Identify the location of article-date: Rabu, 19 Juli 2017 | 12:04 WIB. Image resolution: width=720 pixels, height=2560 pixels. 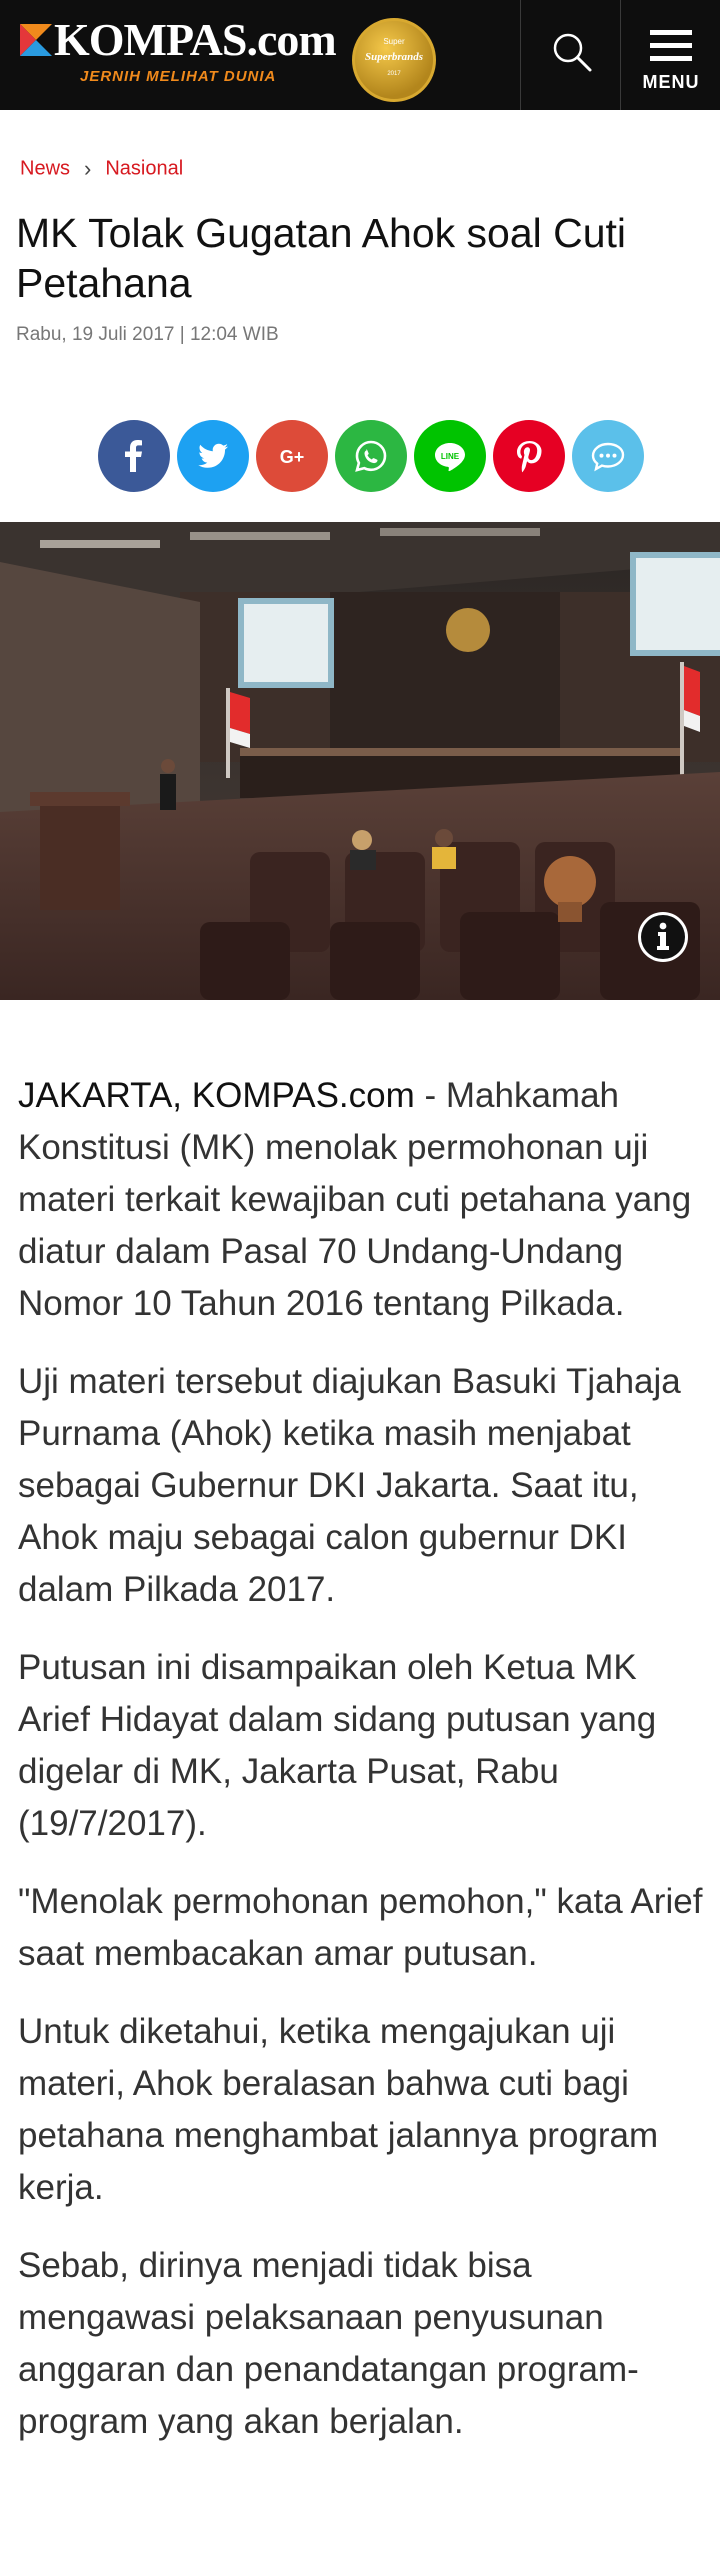
(147, 334).